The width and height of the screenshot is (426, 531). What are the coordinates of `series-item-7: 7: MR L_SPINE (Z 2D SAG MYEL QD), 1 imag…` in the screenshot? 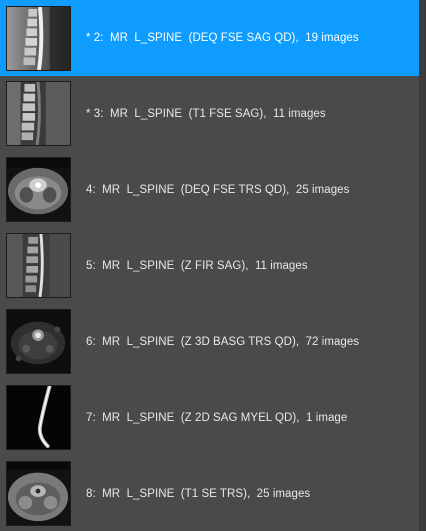 It's located at (210, 418).